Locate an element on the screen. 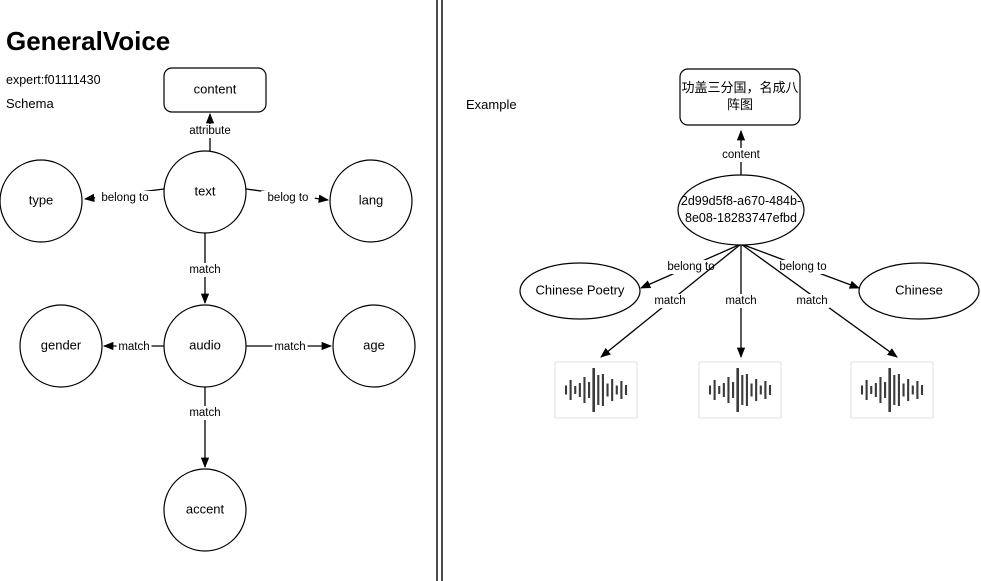  edge-label: attribute is located at coordinates (210, 131).